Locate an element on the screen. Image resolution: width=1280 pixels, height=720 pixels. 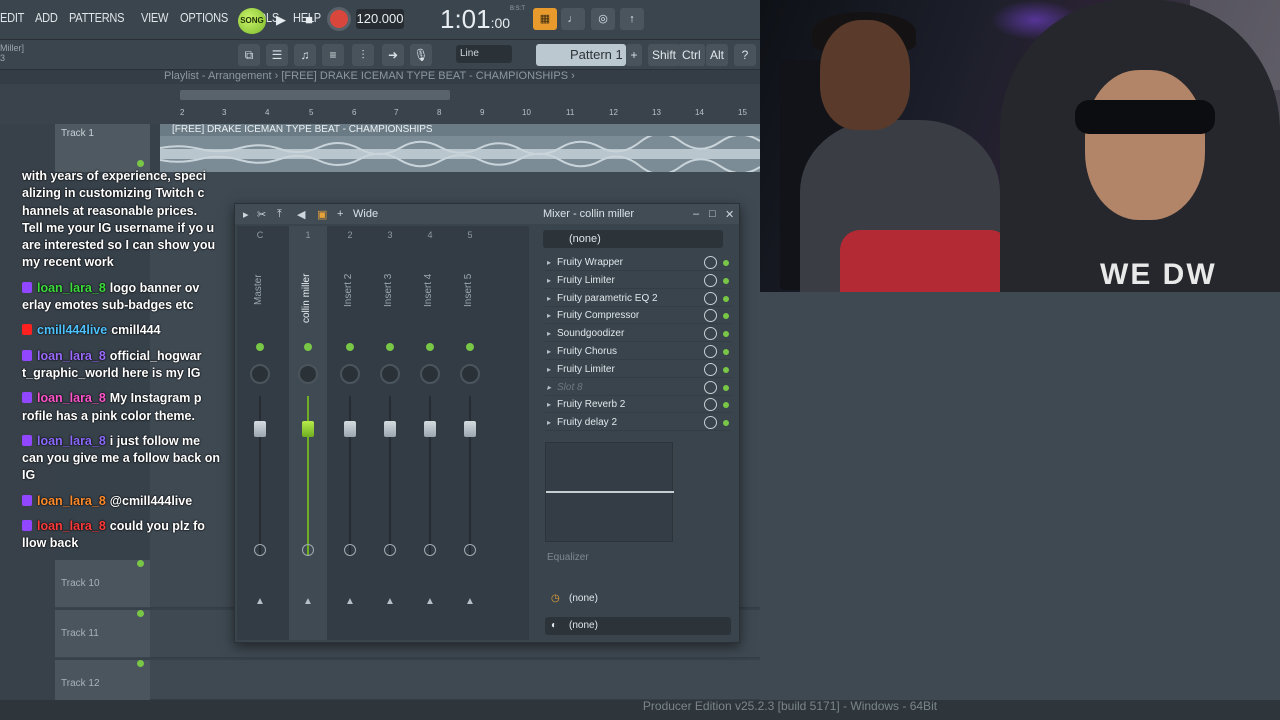
playlist-hscrollbar is located at coordinates (315, 95).